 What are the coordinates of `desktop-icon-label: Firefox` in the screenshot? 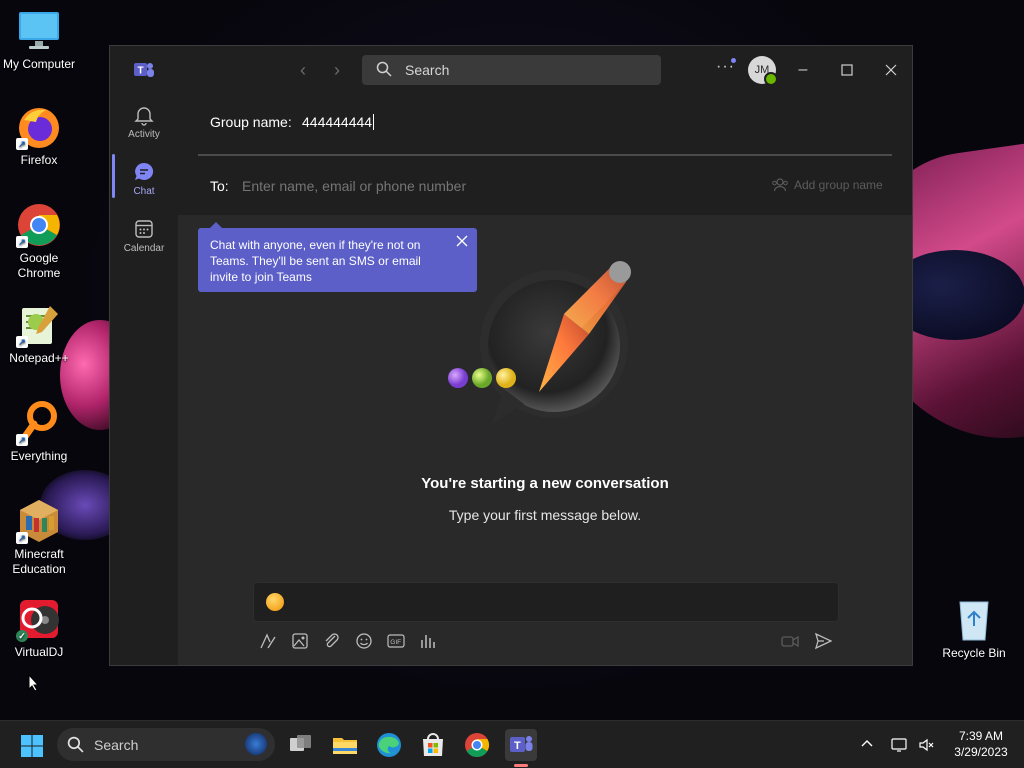 It's located at (39, 160).